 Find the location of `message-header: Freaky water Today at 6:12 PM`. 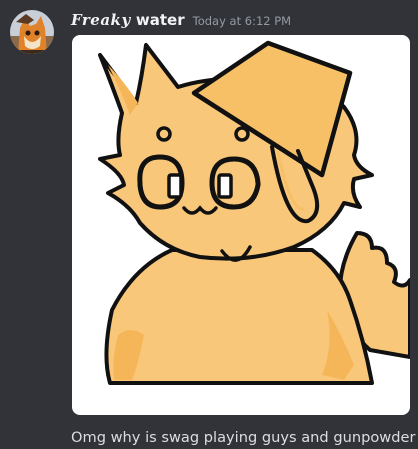

message-header: Freaky water Today at 6:12 PM is located at coordinates (181, 22).